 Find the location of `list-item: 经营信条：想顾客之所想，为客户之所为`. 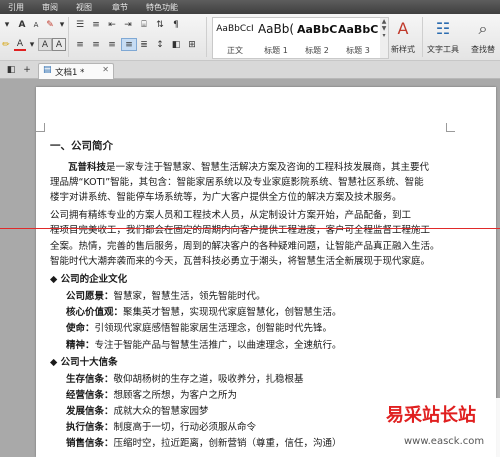

list-item: 经营信条：想顾客之所想，为客户之所为 is located at coordinates (151, 396).